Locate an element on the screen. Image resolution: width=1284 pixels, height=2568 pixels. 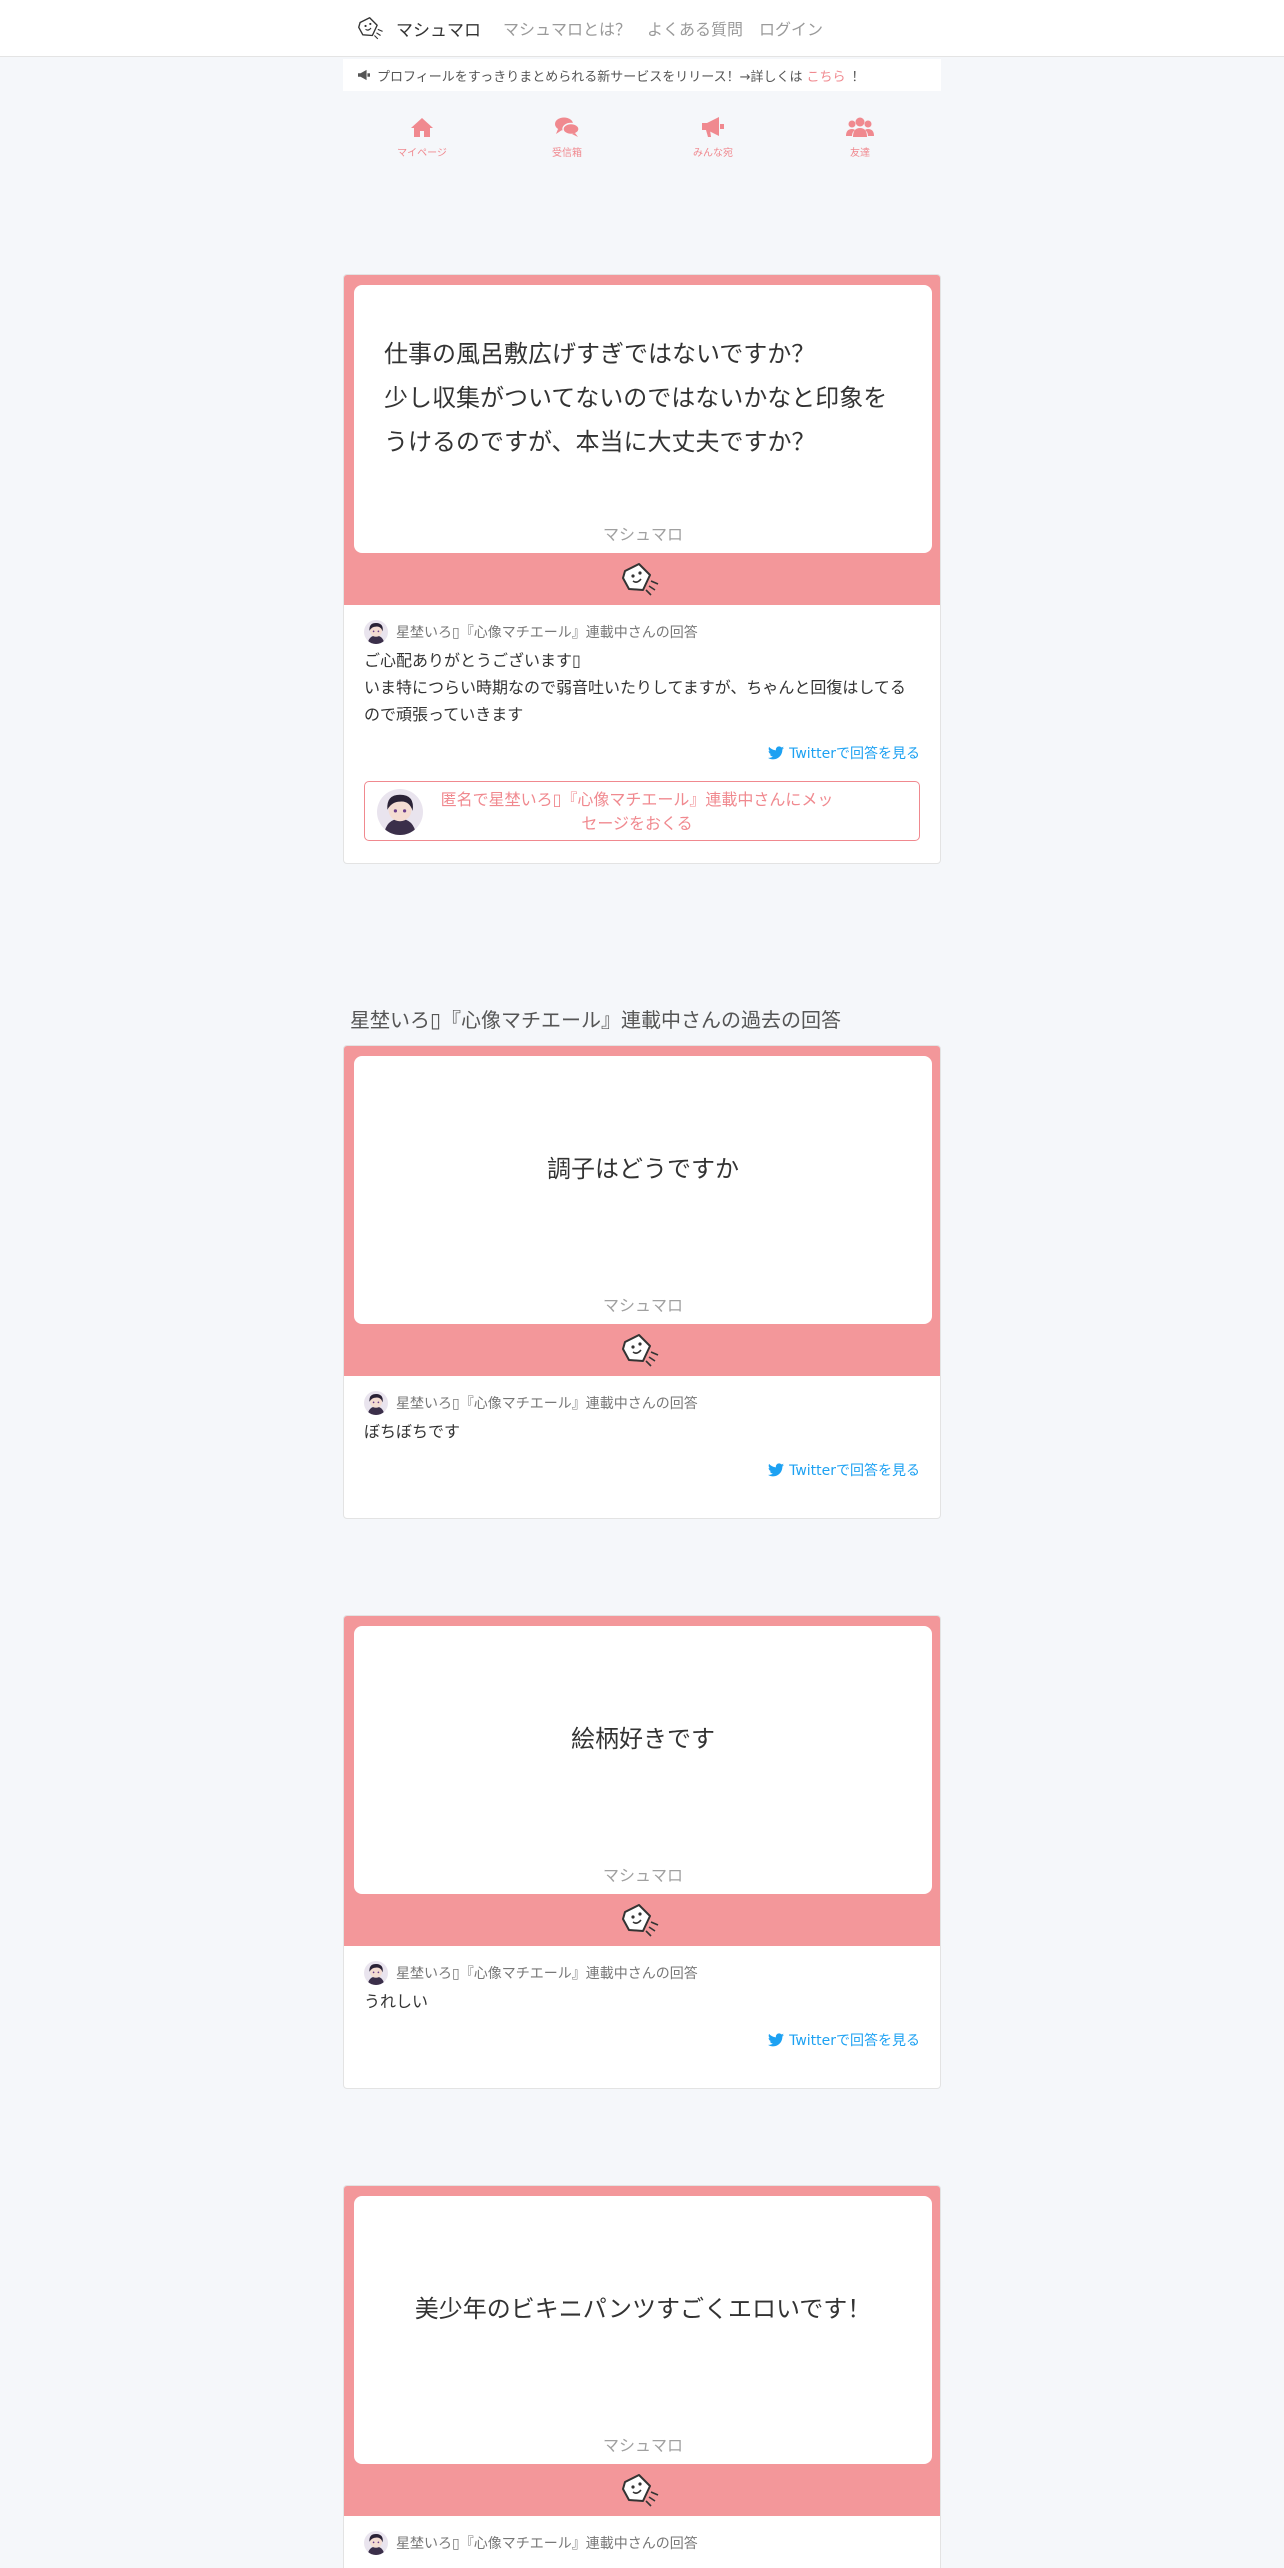
send-anonymous-message-button: 匿名で星埜いろ▯『心像マチエール』連載中さんにメッセージをおくる is located at coordinates (642, 811).